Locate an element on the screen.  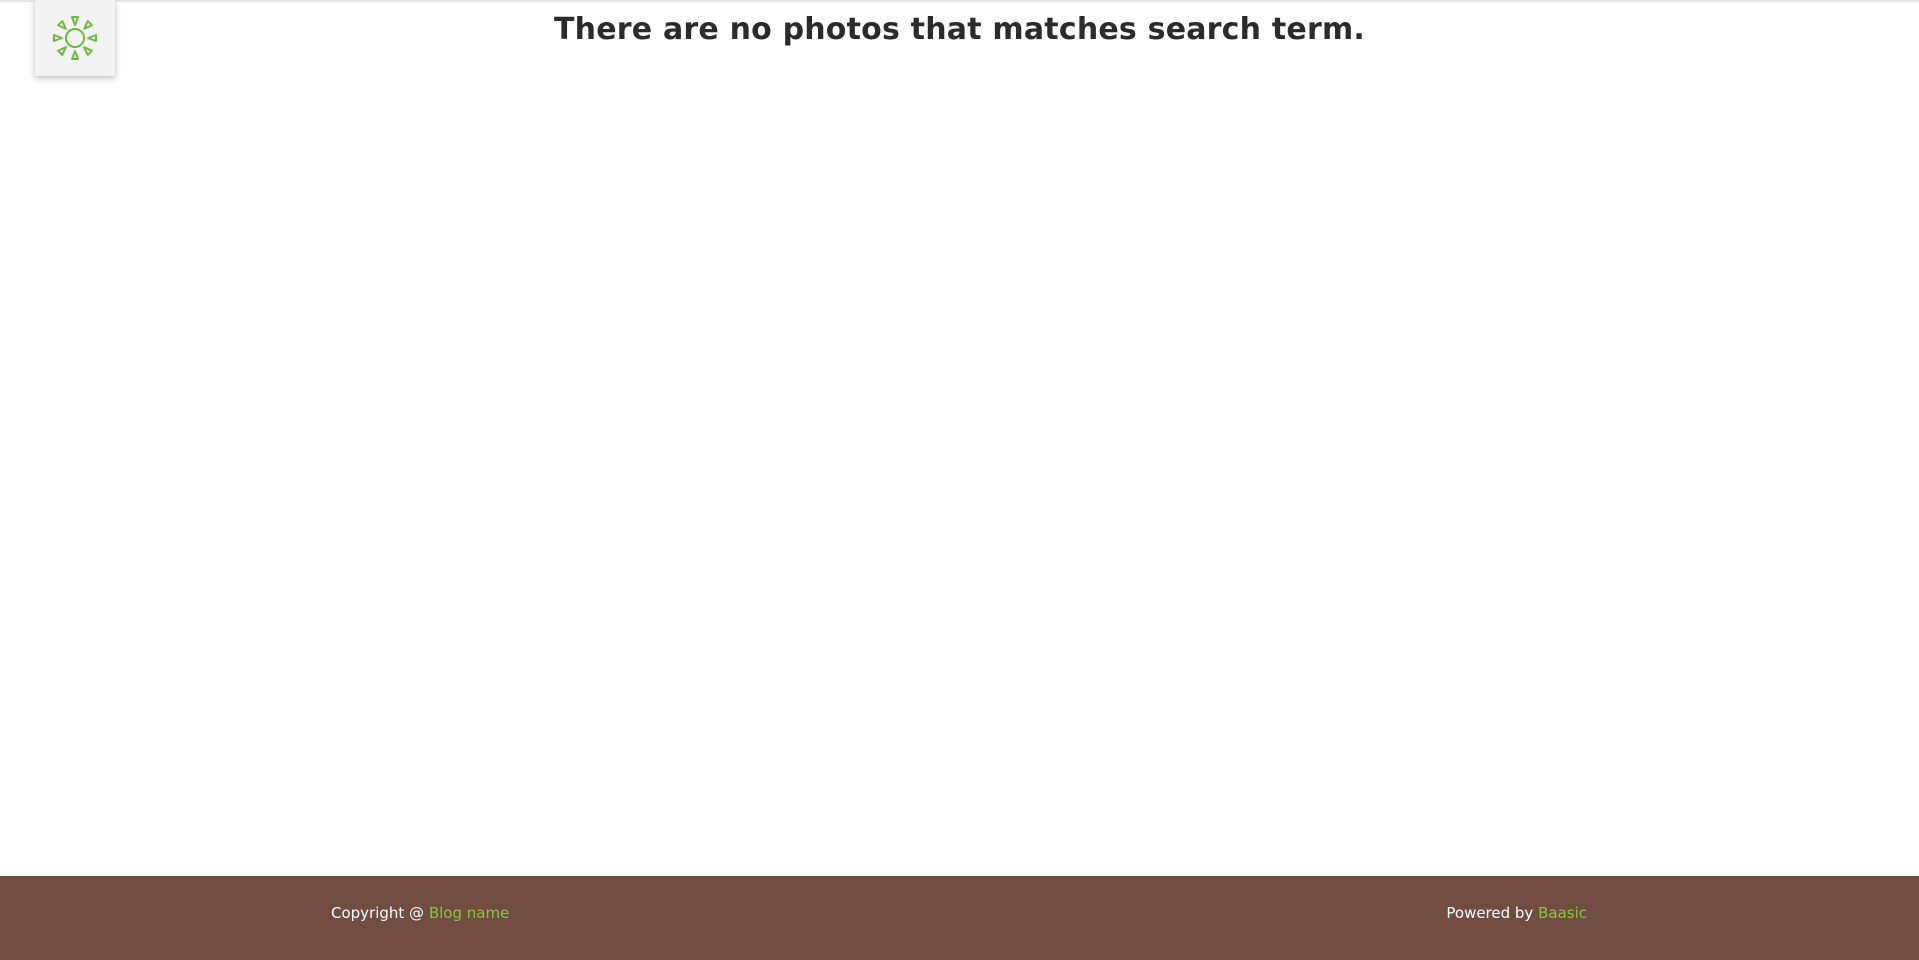
baasic-link: Baasic is located at coordinates (1562, 913).